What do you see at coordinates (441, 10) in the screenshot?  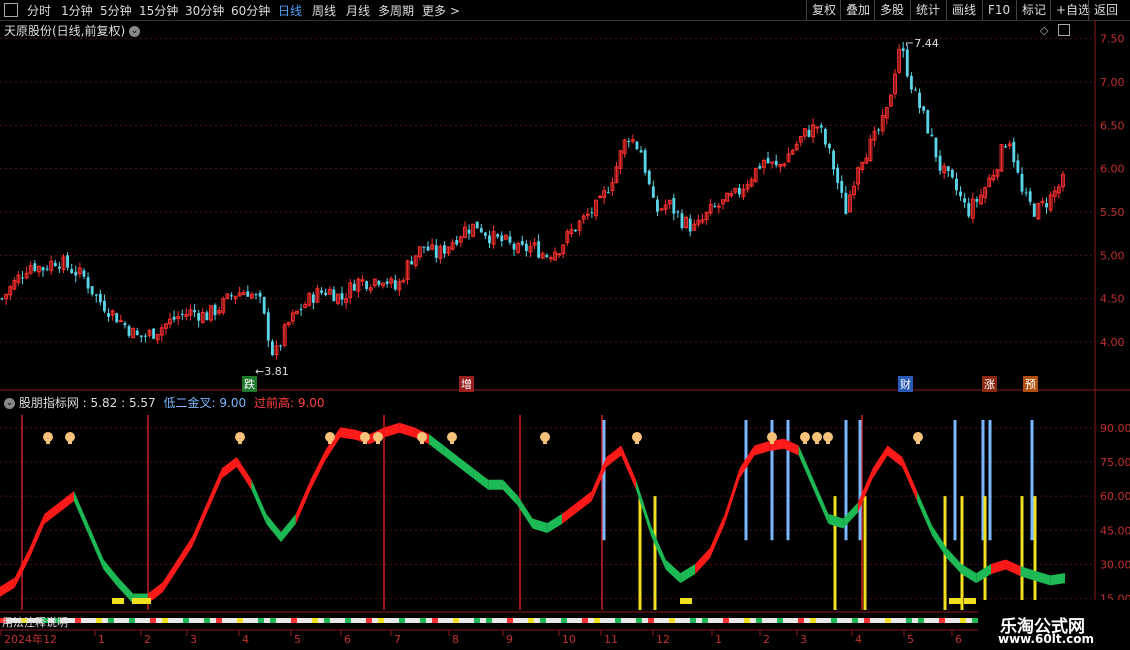 I see `period-tab-more: 更多 >` at bounding box center [441, 10].